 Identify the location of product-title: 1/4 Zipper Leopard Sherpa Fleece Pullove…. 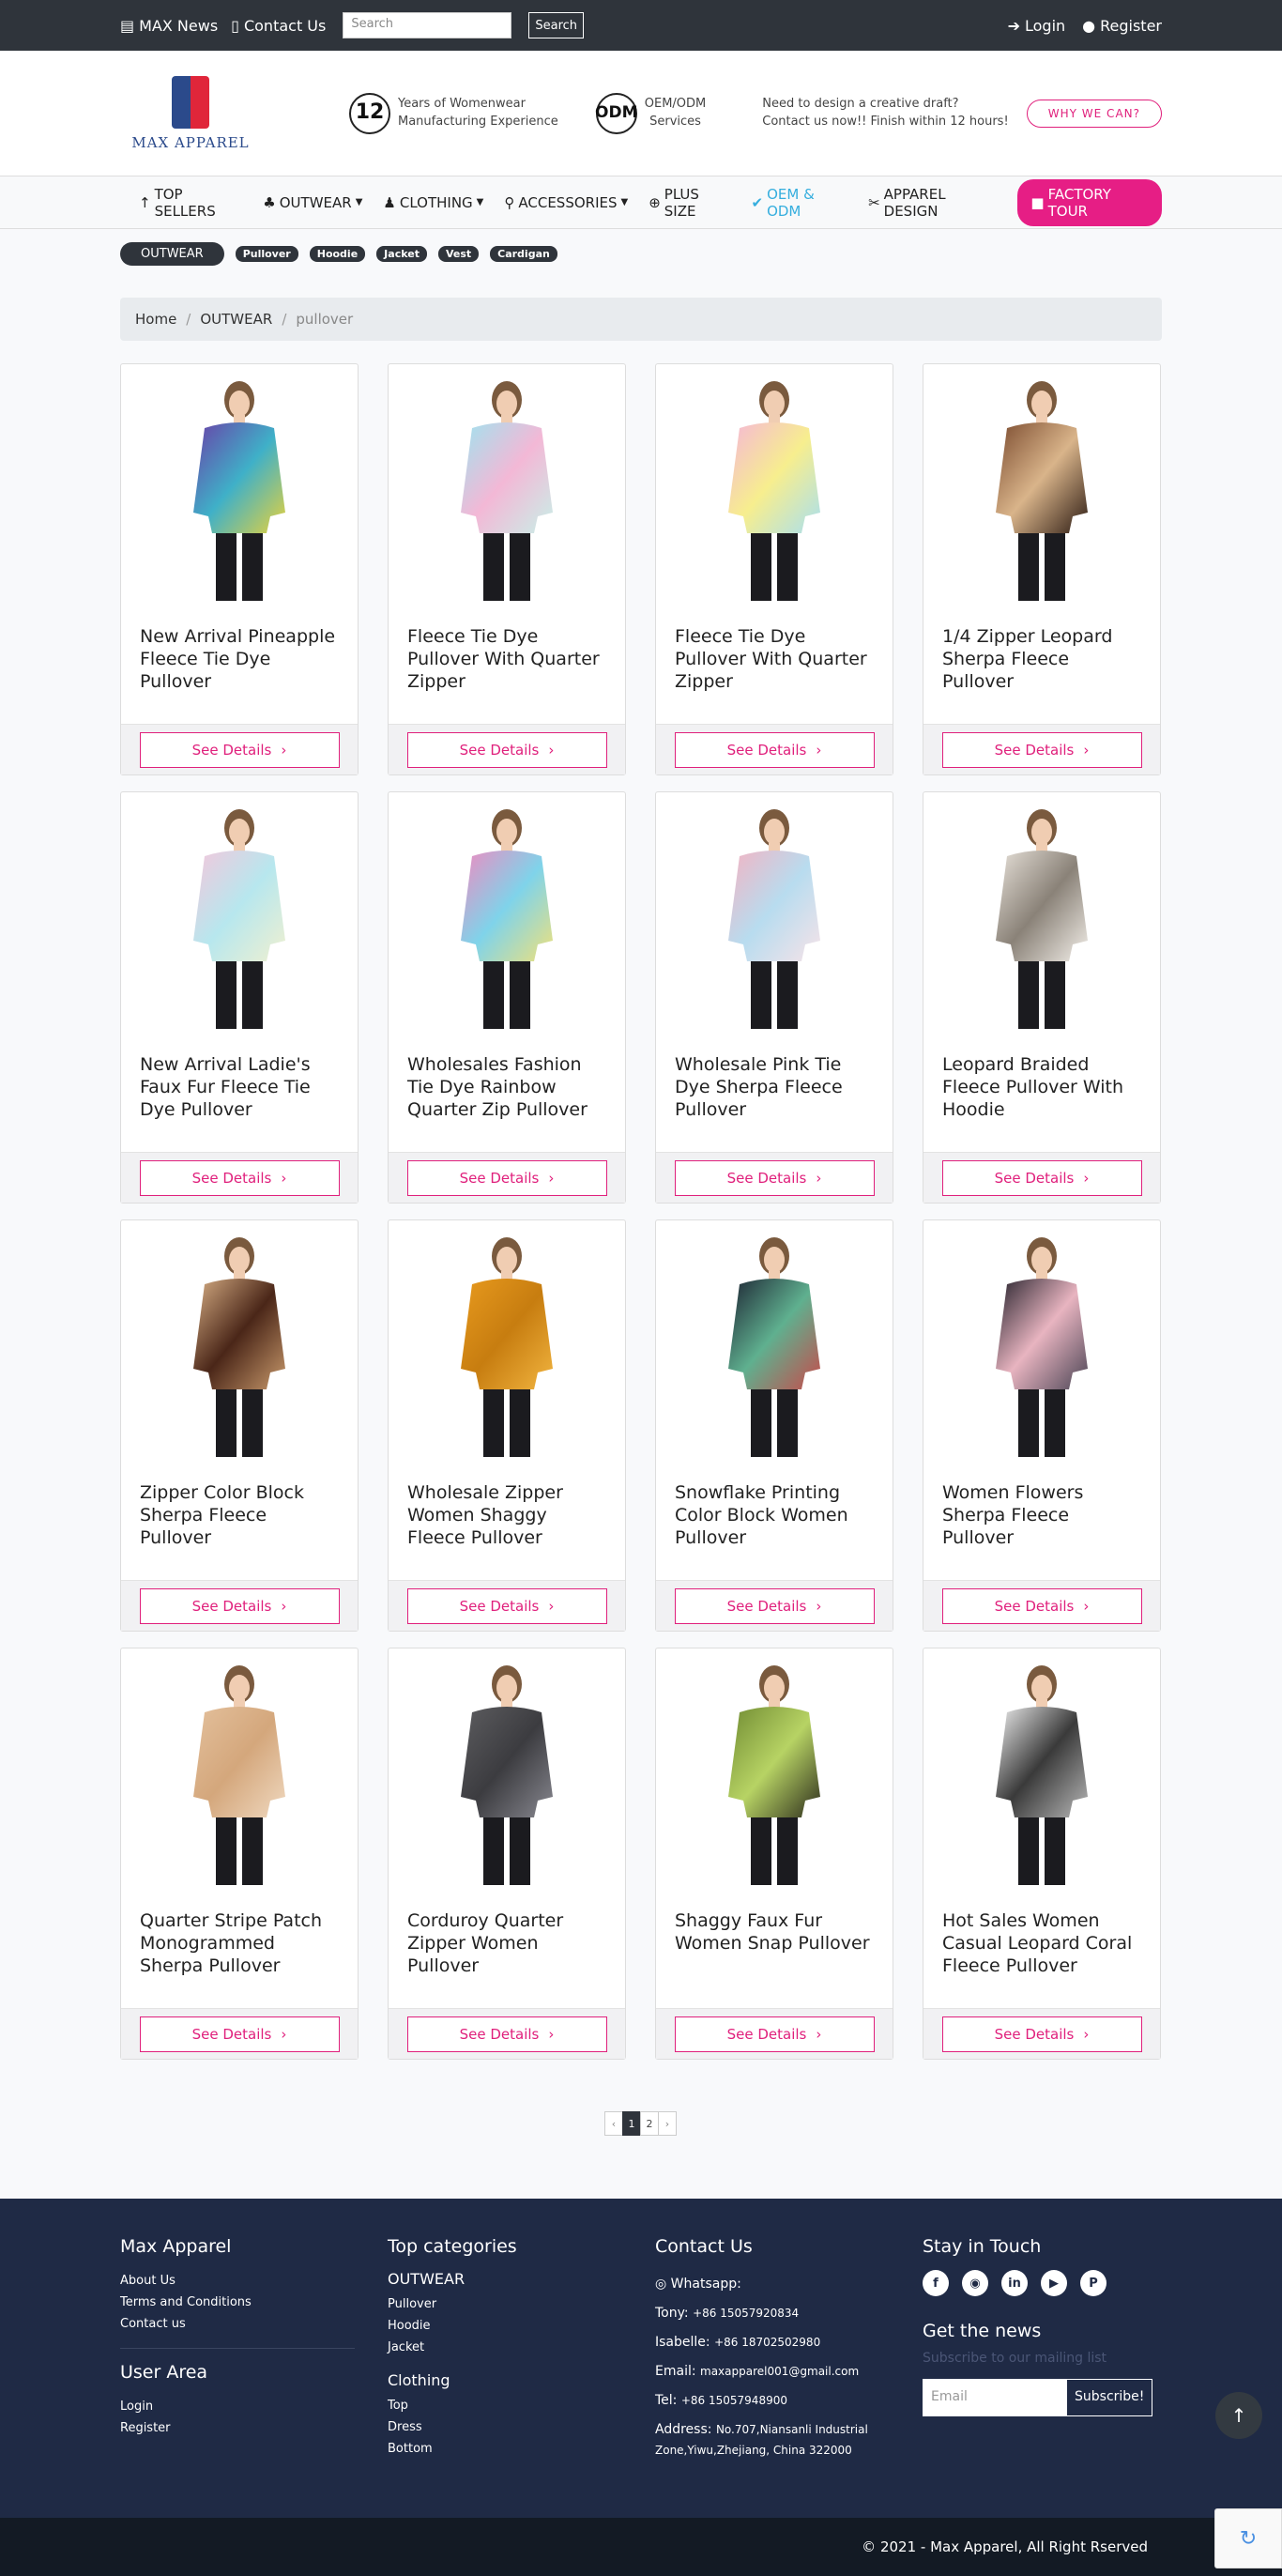
(1042, 668).